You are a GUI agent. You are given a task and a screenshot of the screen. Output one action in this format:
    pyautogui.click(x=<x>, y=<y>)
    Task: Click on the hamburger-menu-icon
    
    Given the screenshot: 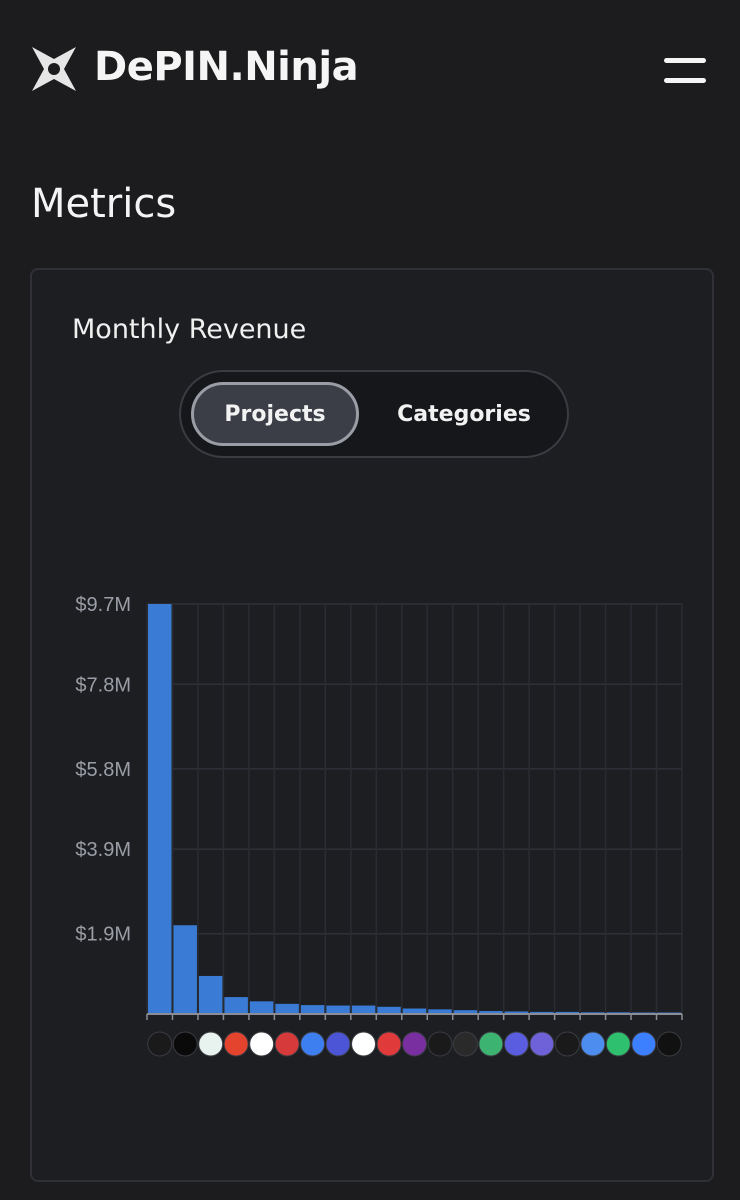 What is the action you would take?
    pyautogui.click(x=686, y=71)
    